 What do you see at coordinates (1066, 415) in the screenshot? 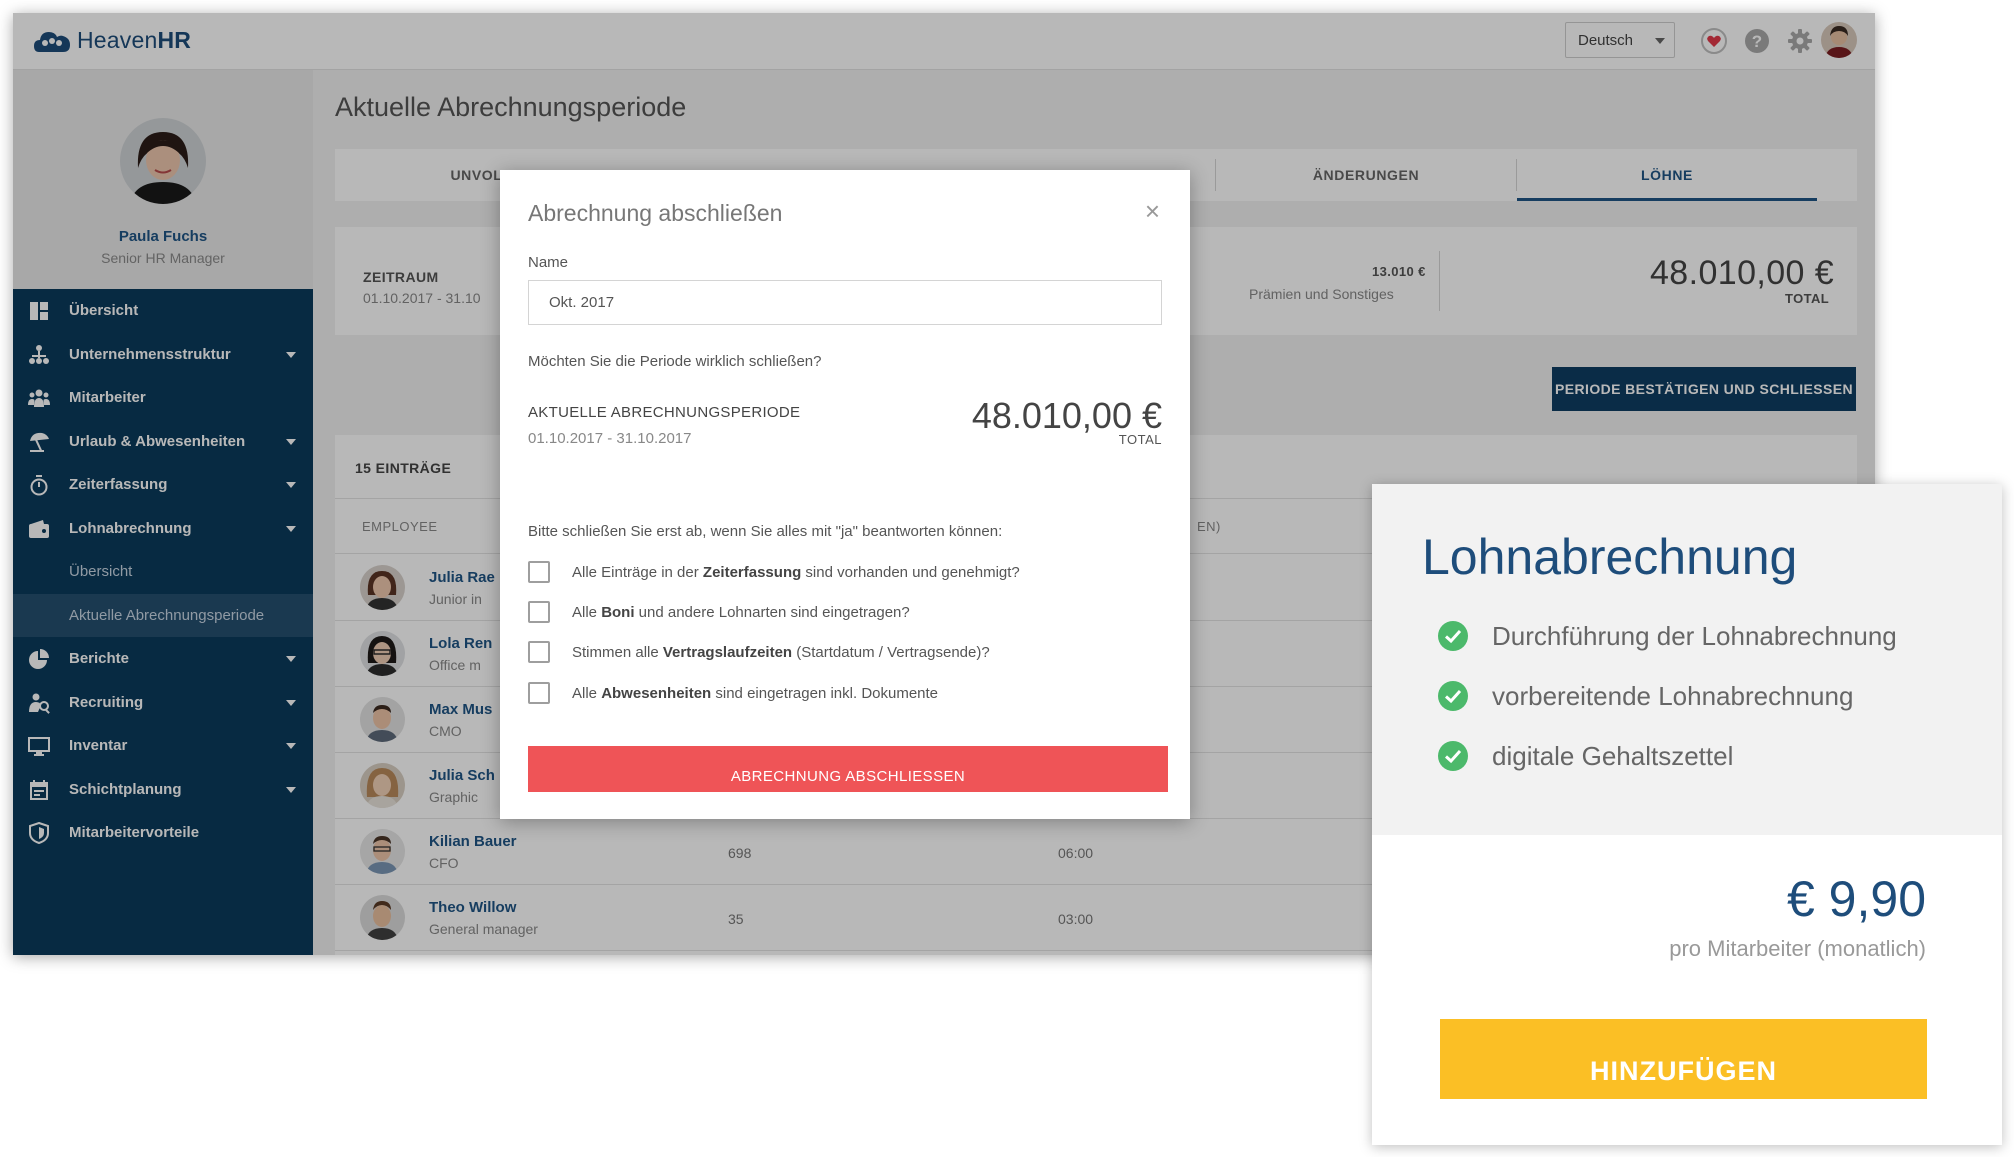
I see `modal-period-amount: 48.010,00 €` at bounding box center [1066, 415].